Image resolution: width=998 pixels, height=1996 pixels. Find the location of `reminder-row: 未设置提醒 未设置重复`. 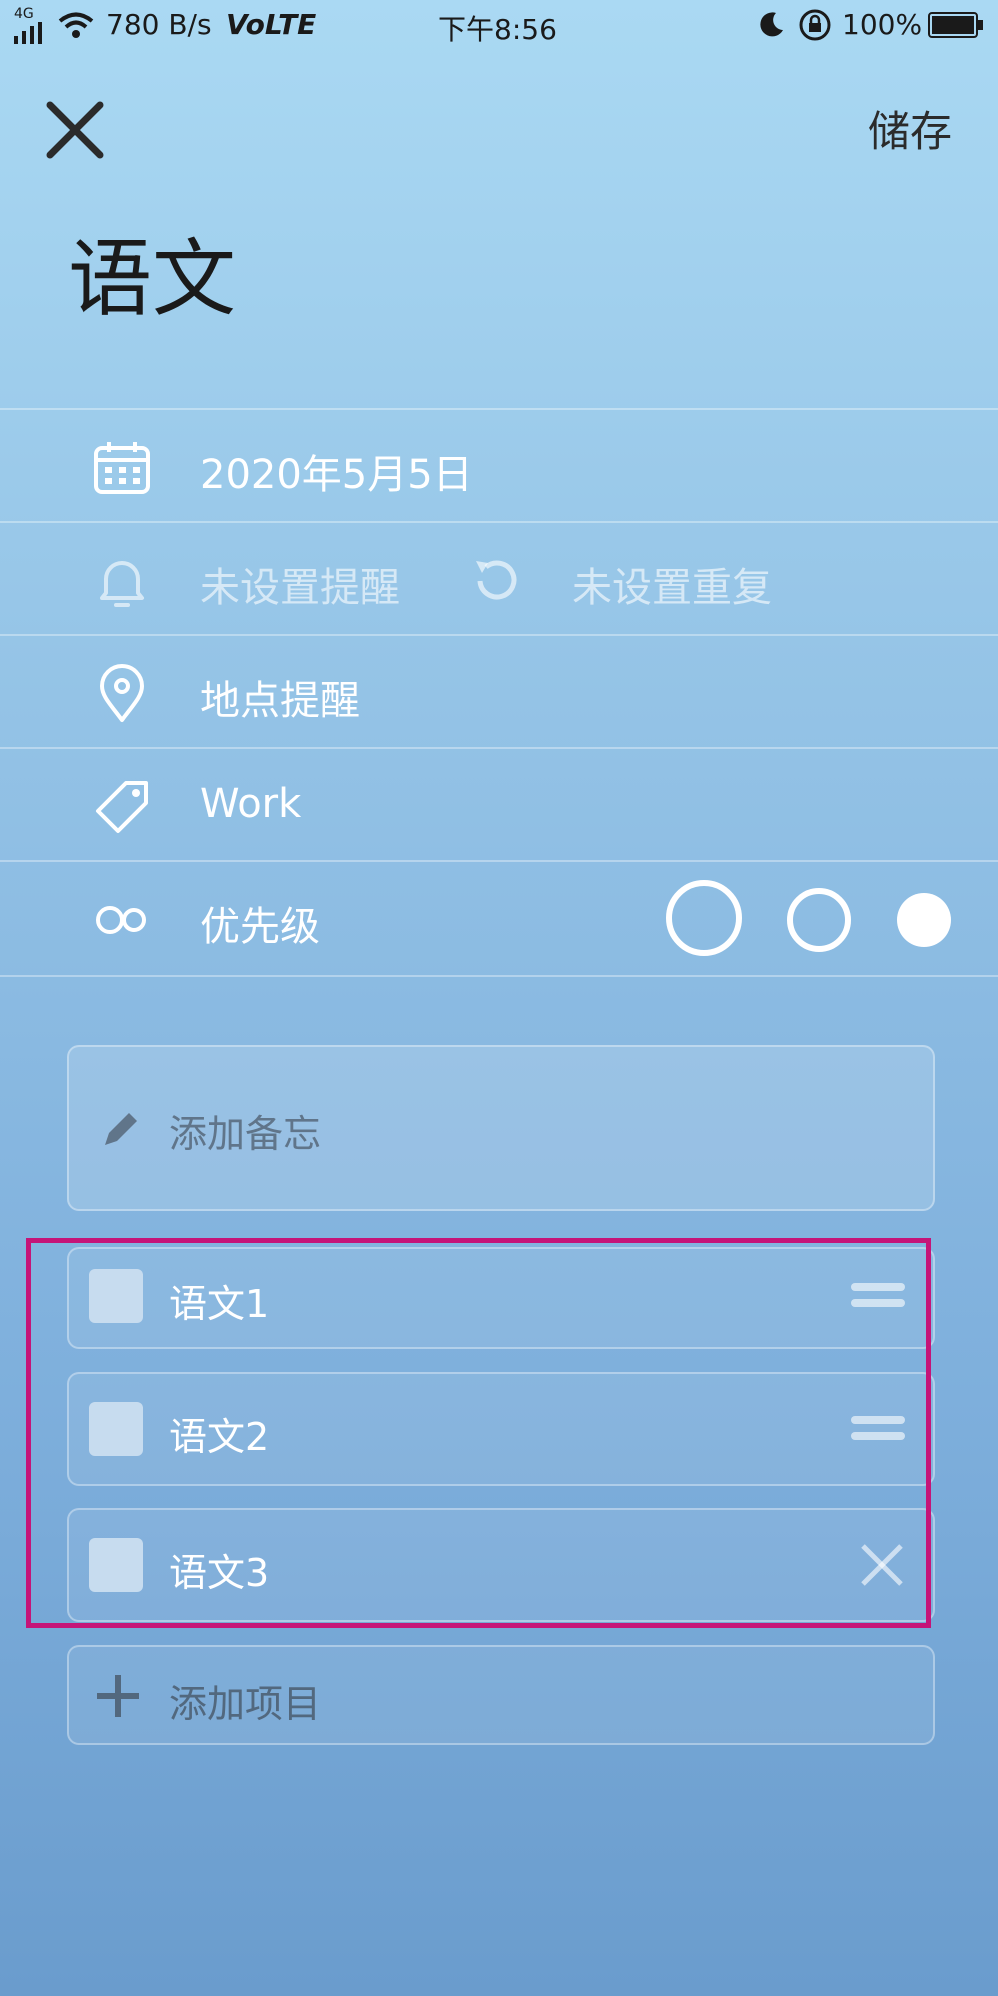

reminder-row: 未设置提醒 未设置重复 is located at coordinates (499, 578).